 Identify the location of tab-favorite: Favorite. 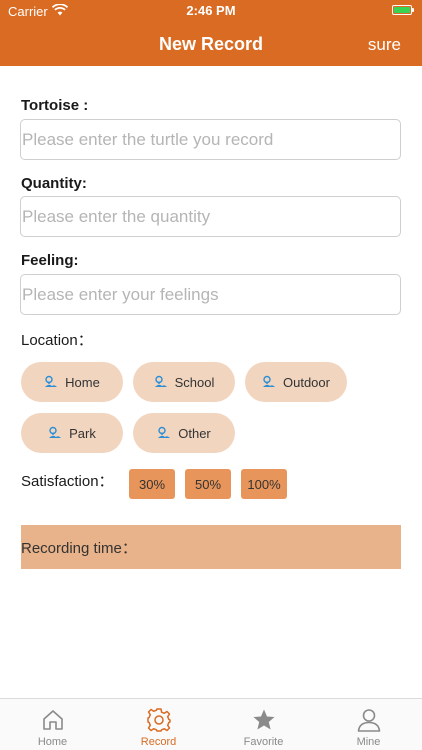
(263, 724).